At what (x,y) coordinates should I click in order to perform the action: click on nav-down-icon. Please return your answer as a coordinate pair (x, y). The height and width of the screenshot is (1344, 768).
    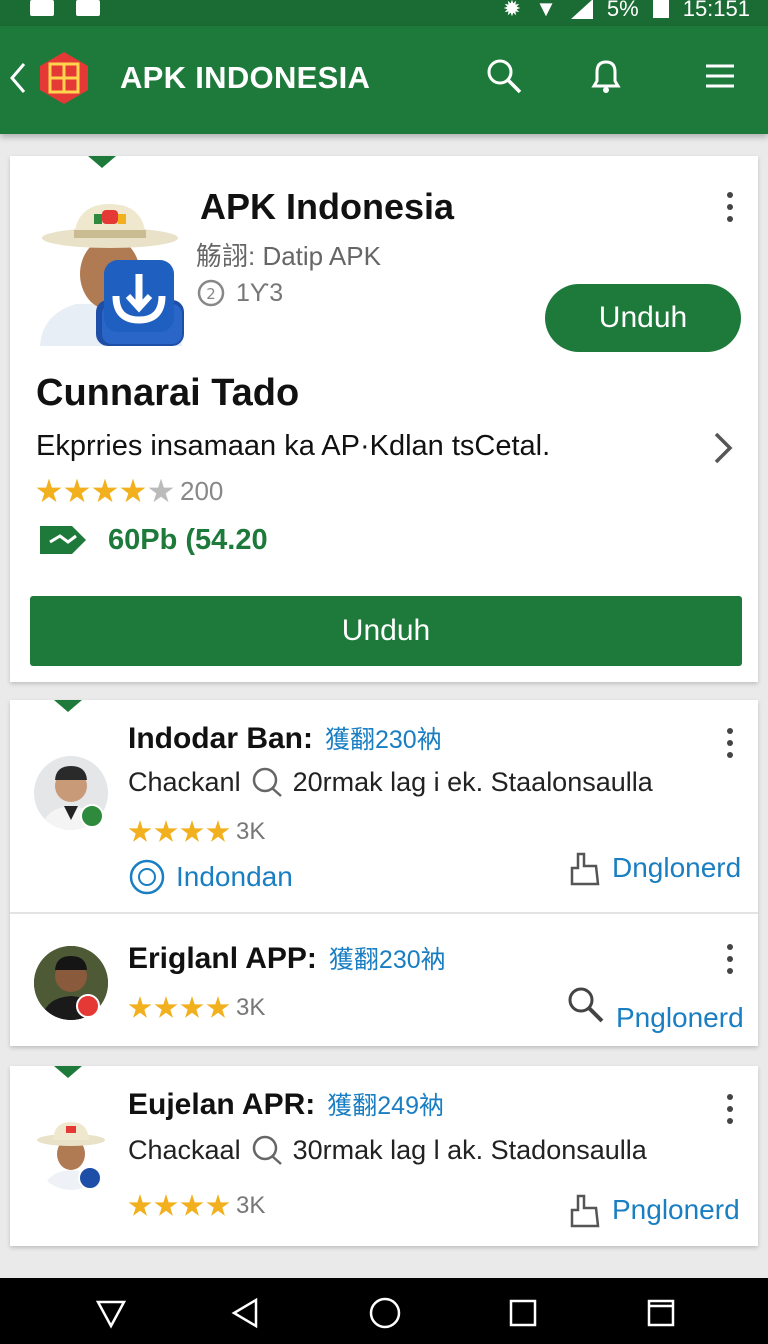
    Looking at the image, I should click on (111, 1313).